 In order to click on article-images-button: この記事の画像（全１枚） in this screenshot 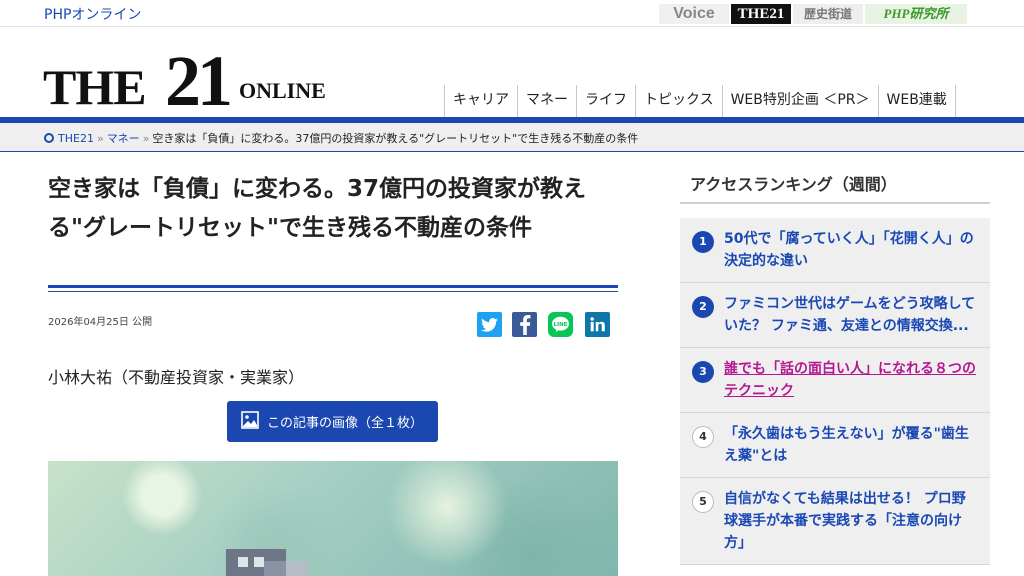, I will do `click(332, 421)`.